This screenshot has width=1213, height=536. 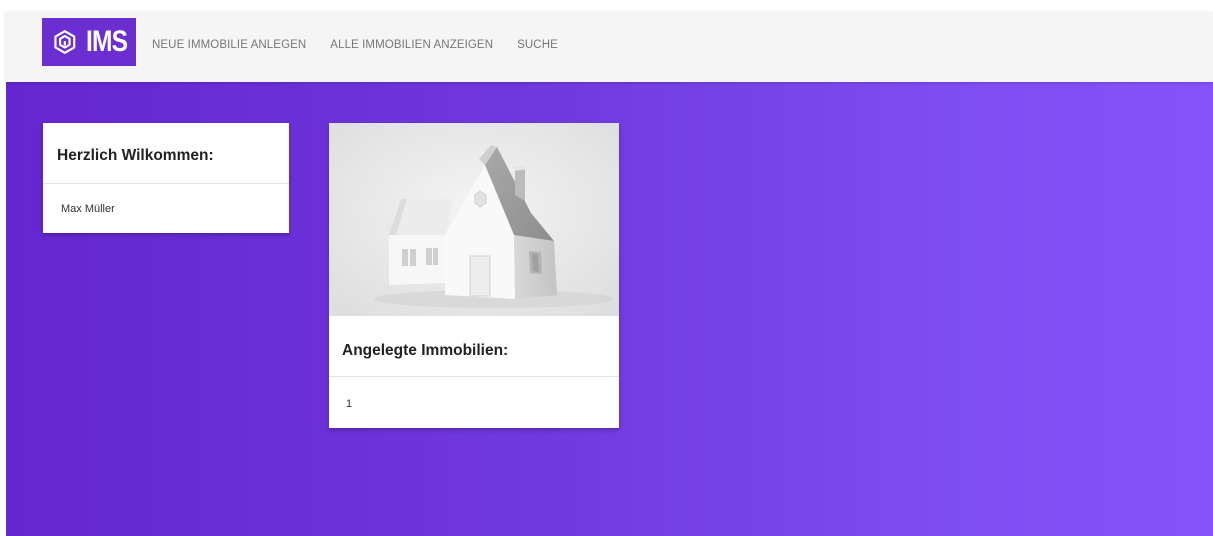 I want to click on property-count: 1, so click(x=349, y=404).